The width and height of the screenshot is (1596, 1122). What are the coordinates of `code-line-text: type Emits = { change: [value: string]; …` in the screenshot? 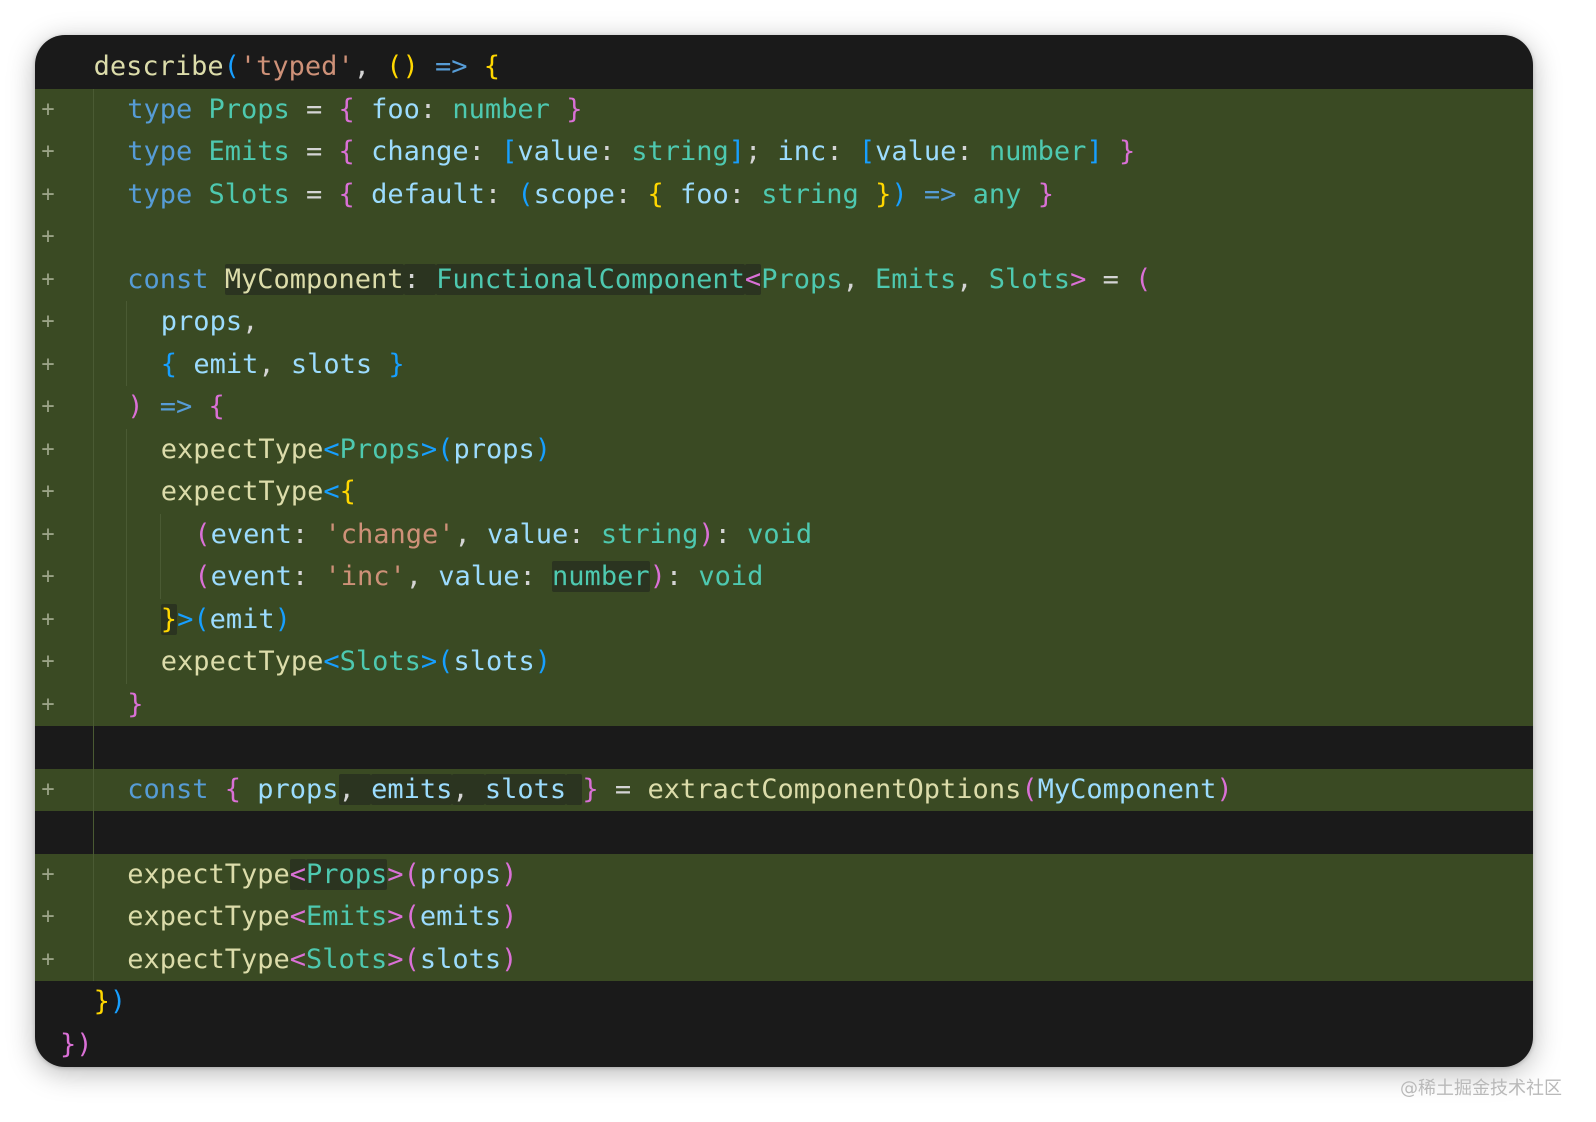 It's located at (631, 152).